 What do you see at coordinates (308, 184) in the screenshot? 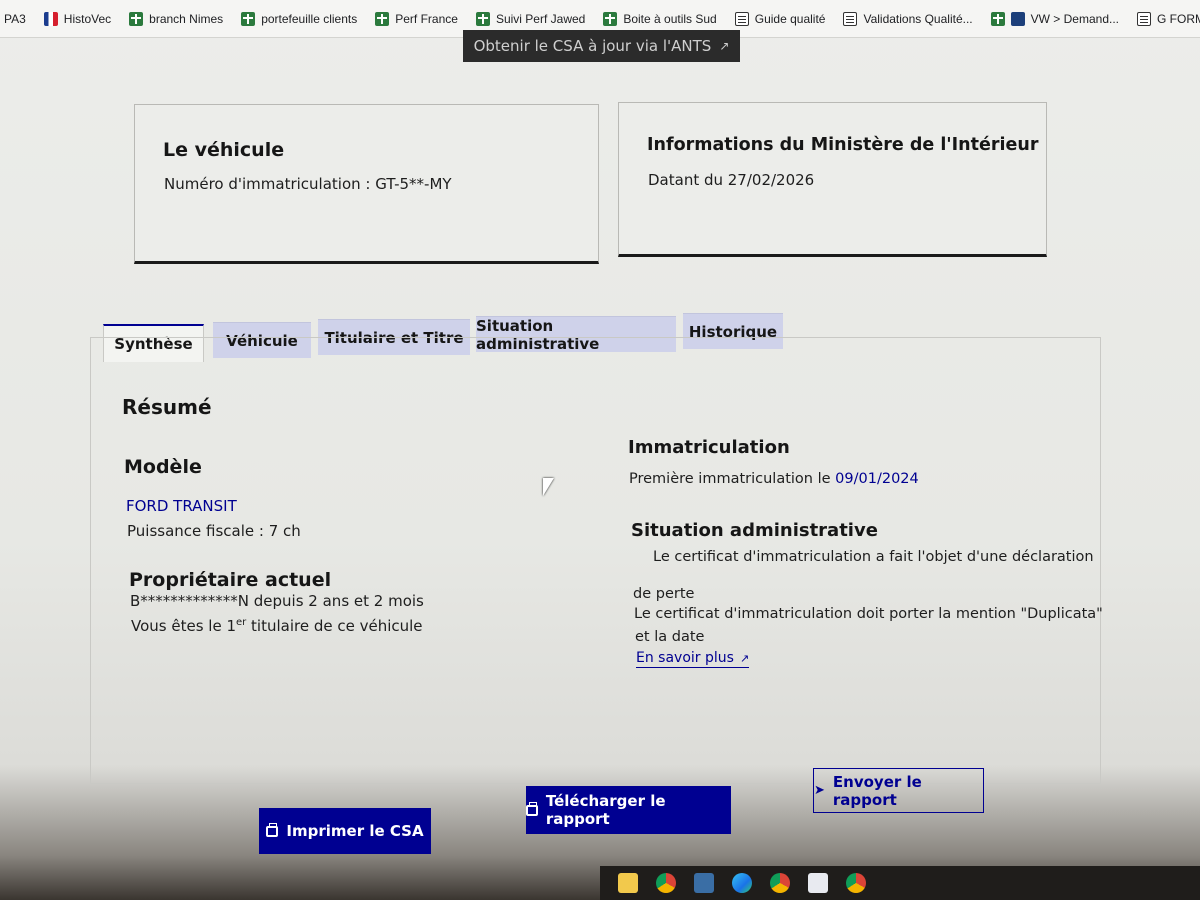
I see `plate-number: Numéro d'immatriculation : GT-5**-MY` at bounding box center [308, 184].